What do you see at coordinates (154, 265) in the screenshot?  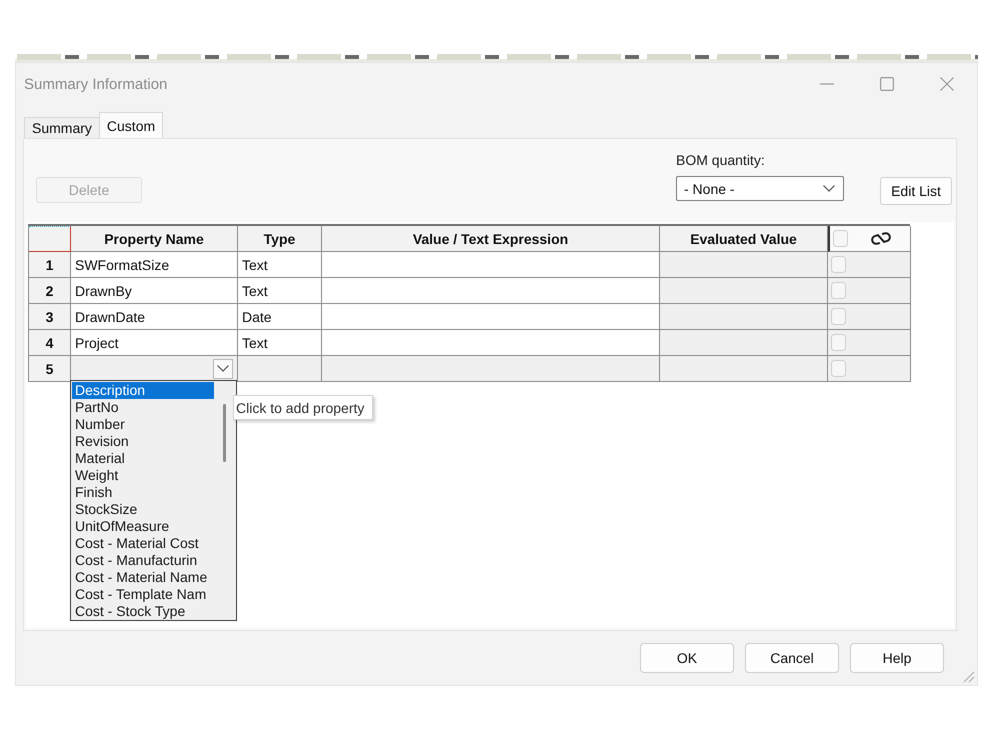 I see `property-name-cell: SWFormatSize` at bounding box center [154, 265].